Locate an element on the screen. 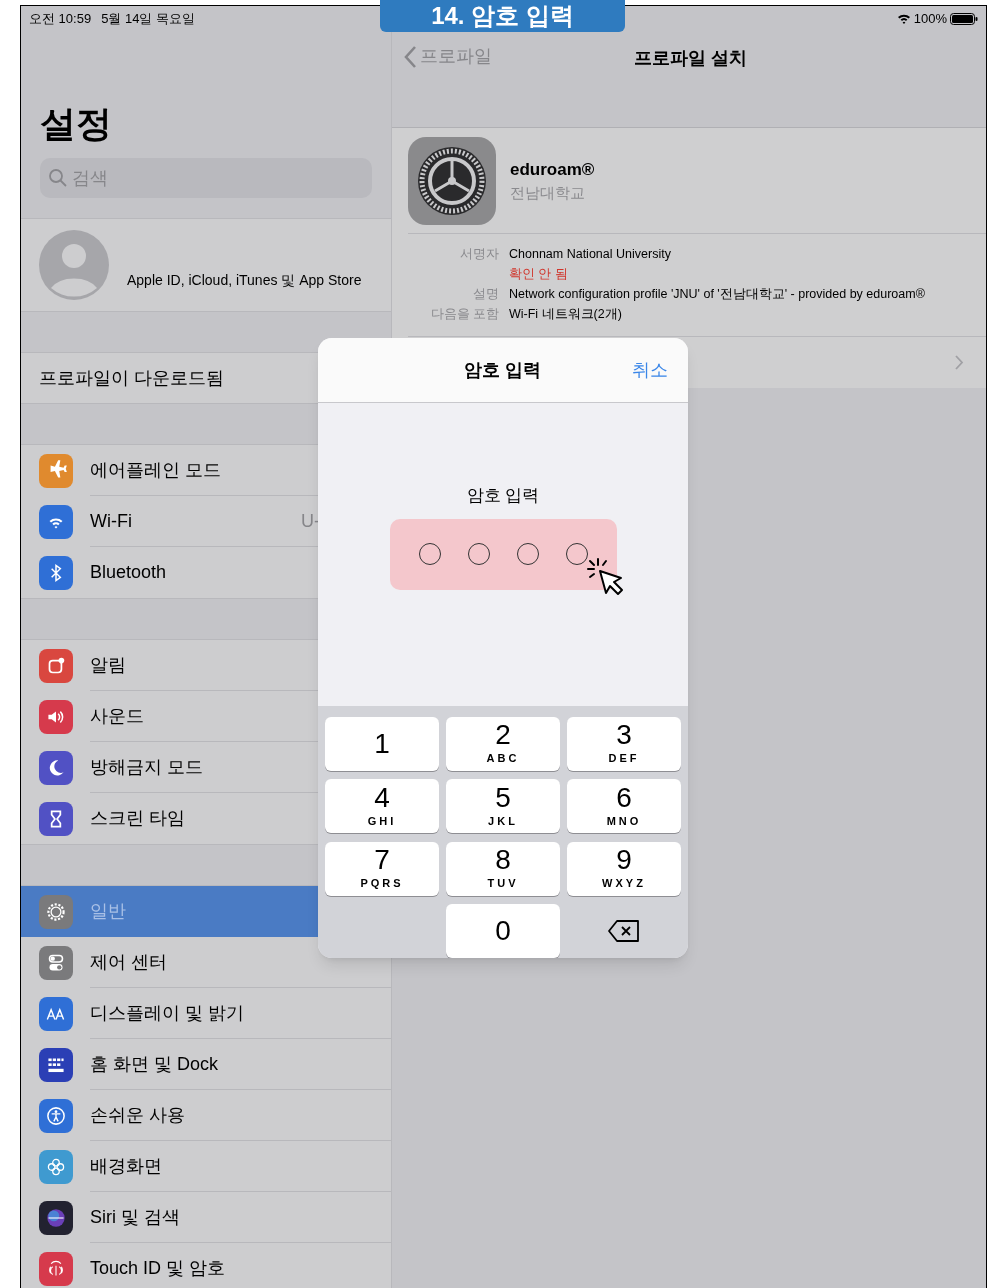 The image size is (989, 1288). profile-name: eduroam® is located at coordinates (552, 169).